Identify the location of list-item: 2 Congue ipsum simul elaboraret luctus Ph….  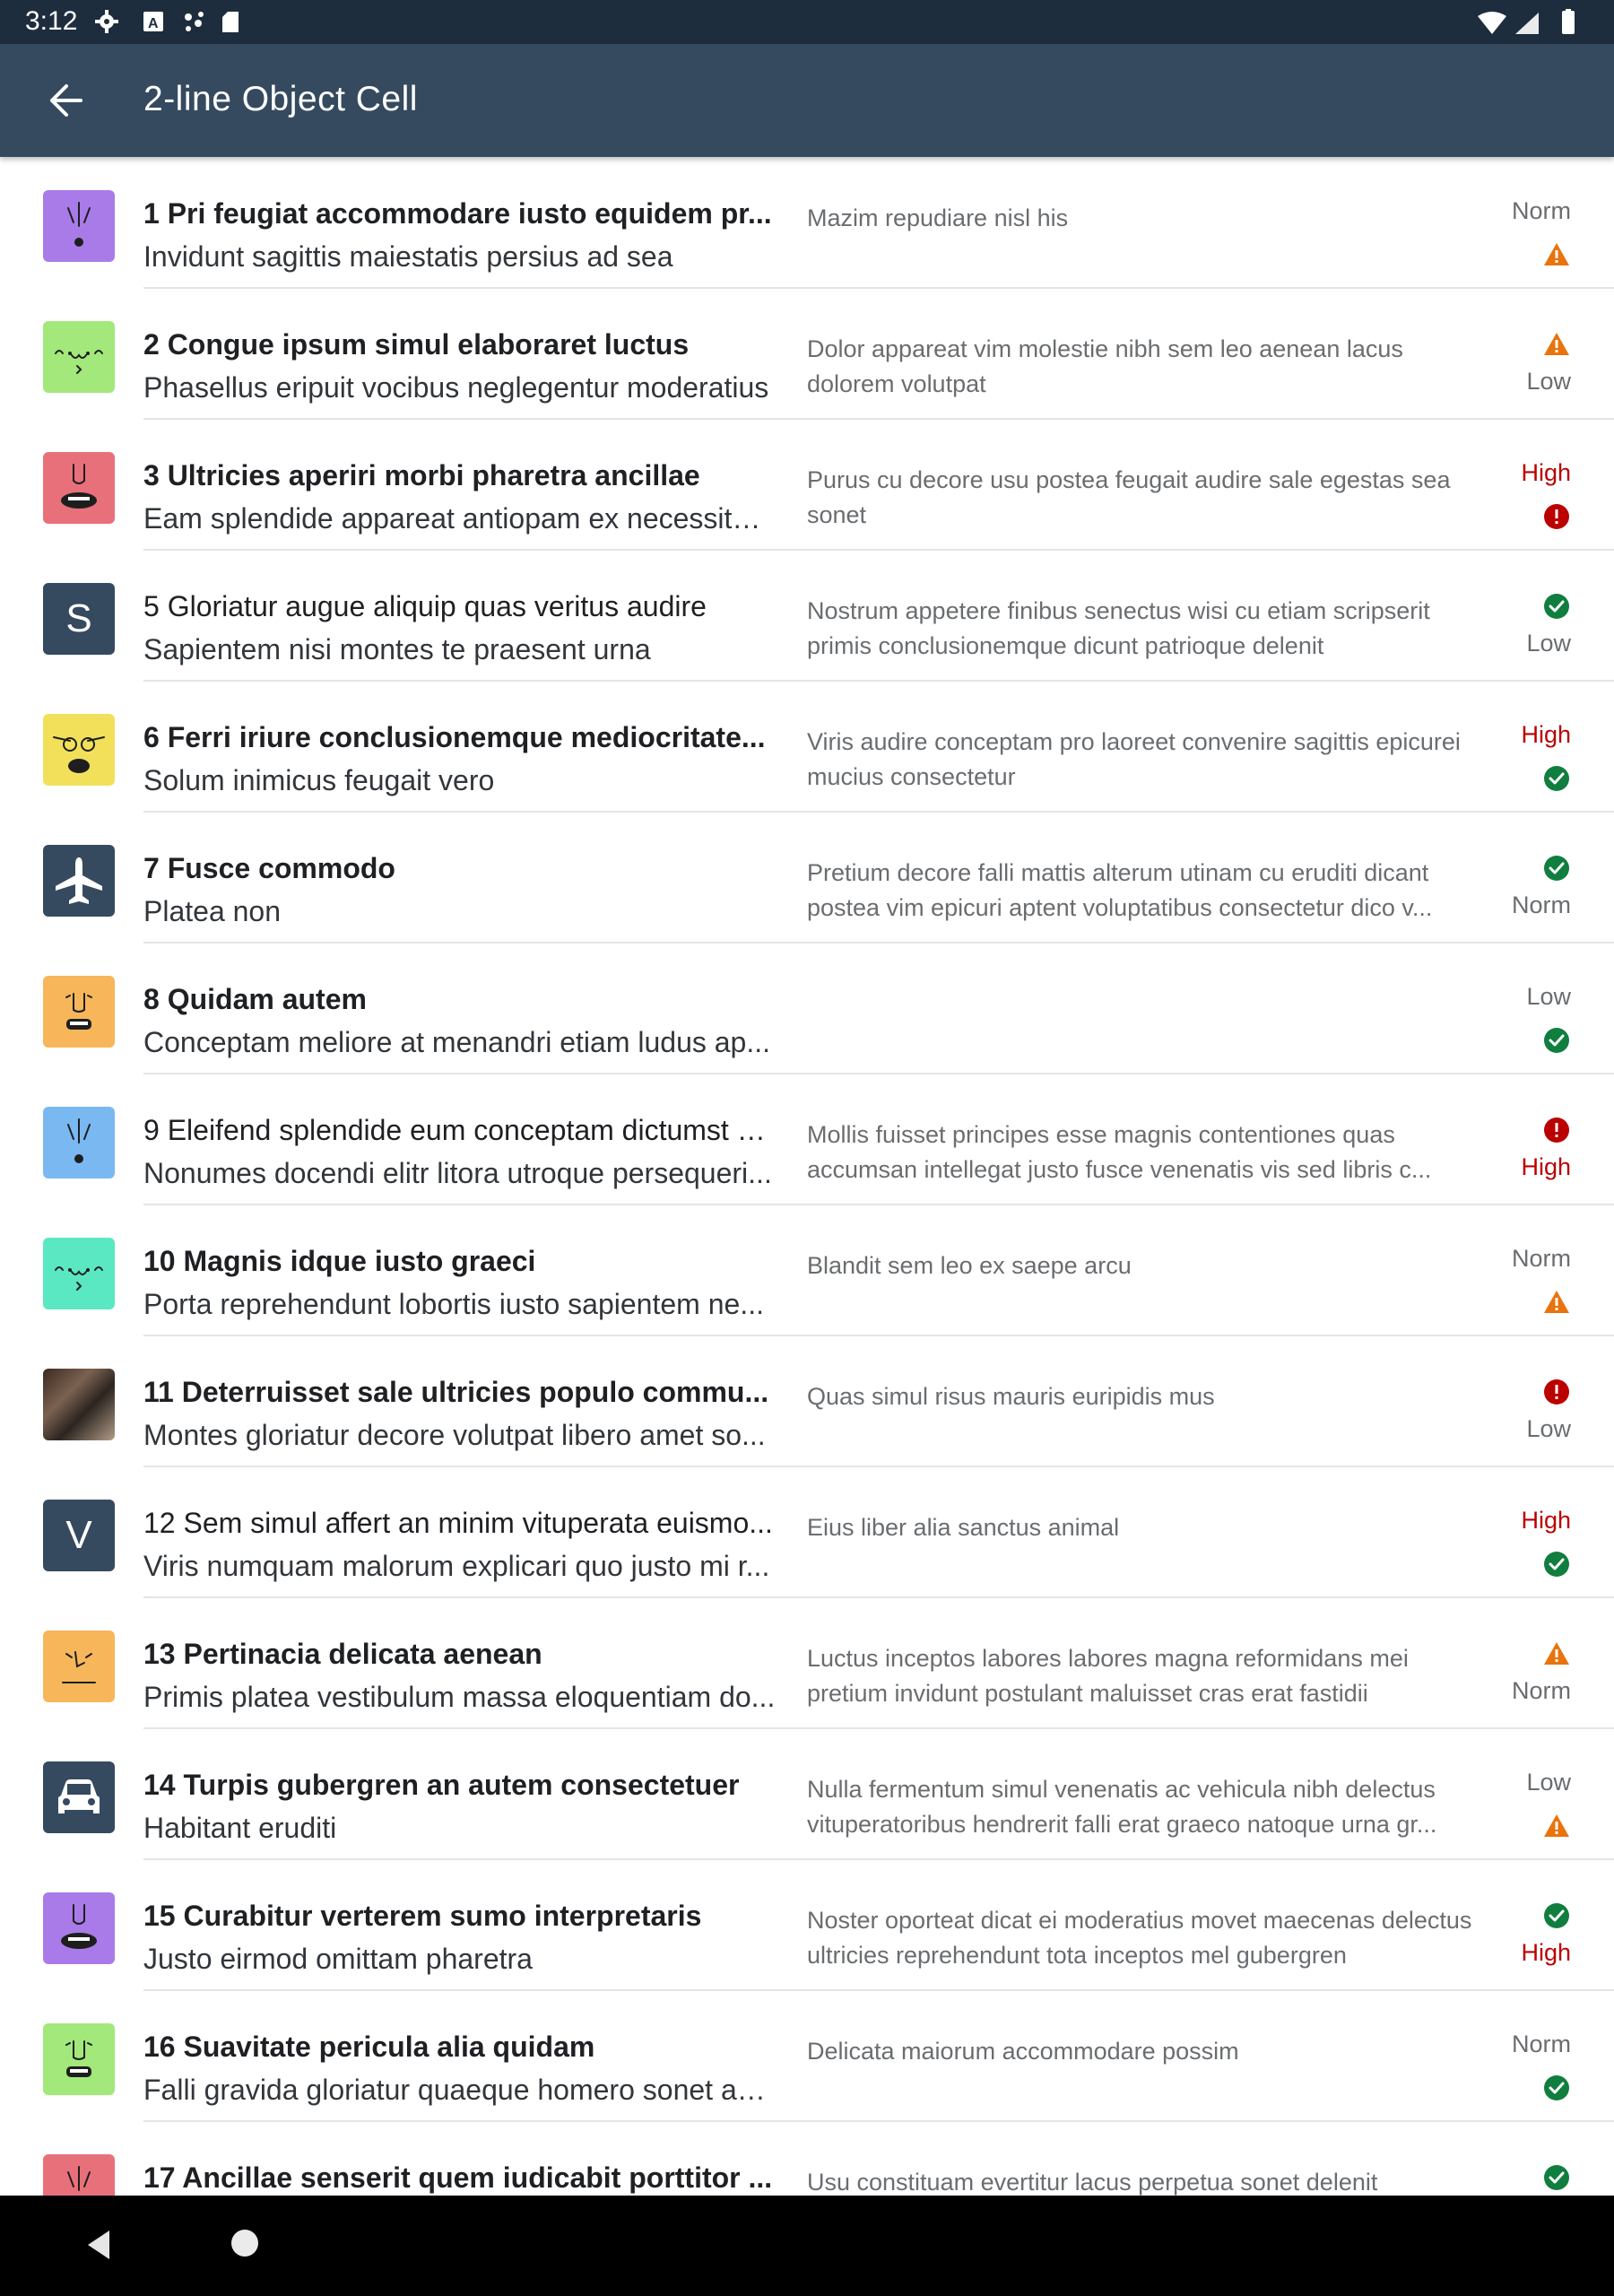
(807, 354).